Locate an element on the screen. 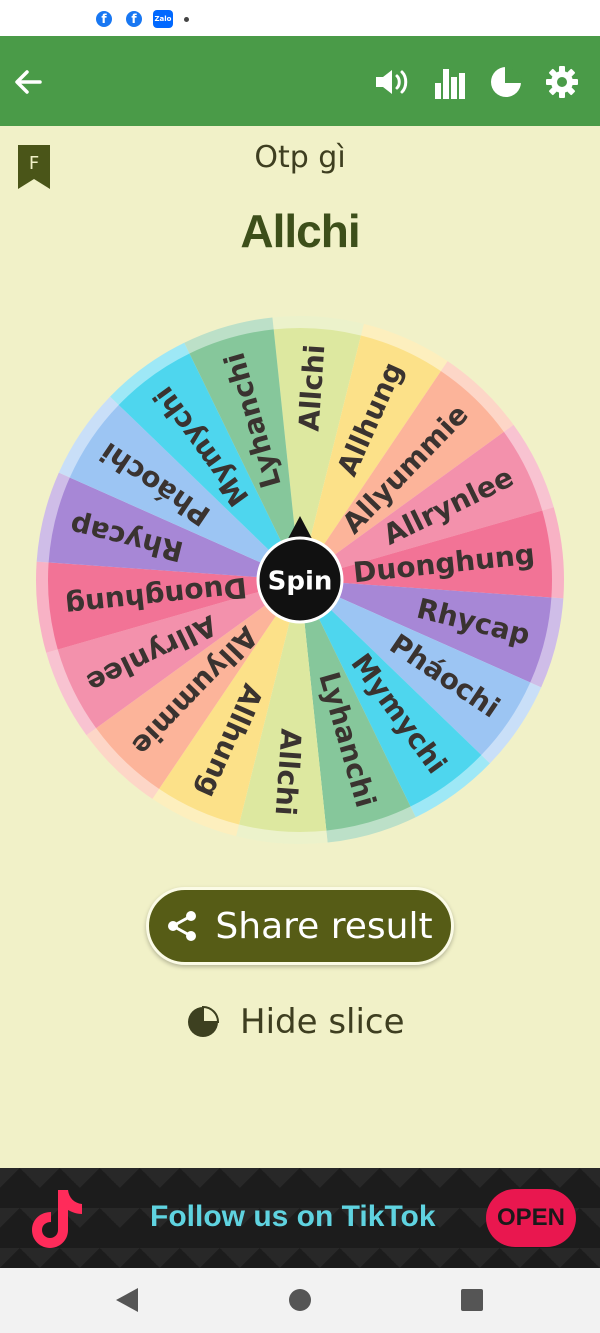 The width and height of the screenshot is (600, 1333). app-bar is located at coordinates (300, 81).